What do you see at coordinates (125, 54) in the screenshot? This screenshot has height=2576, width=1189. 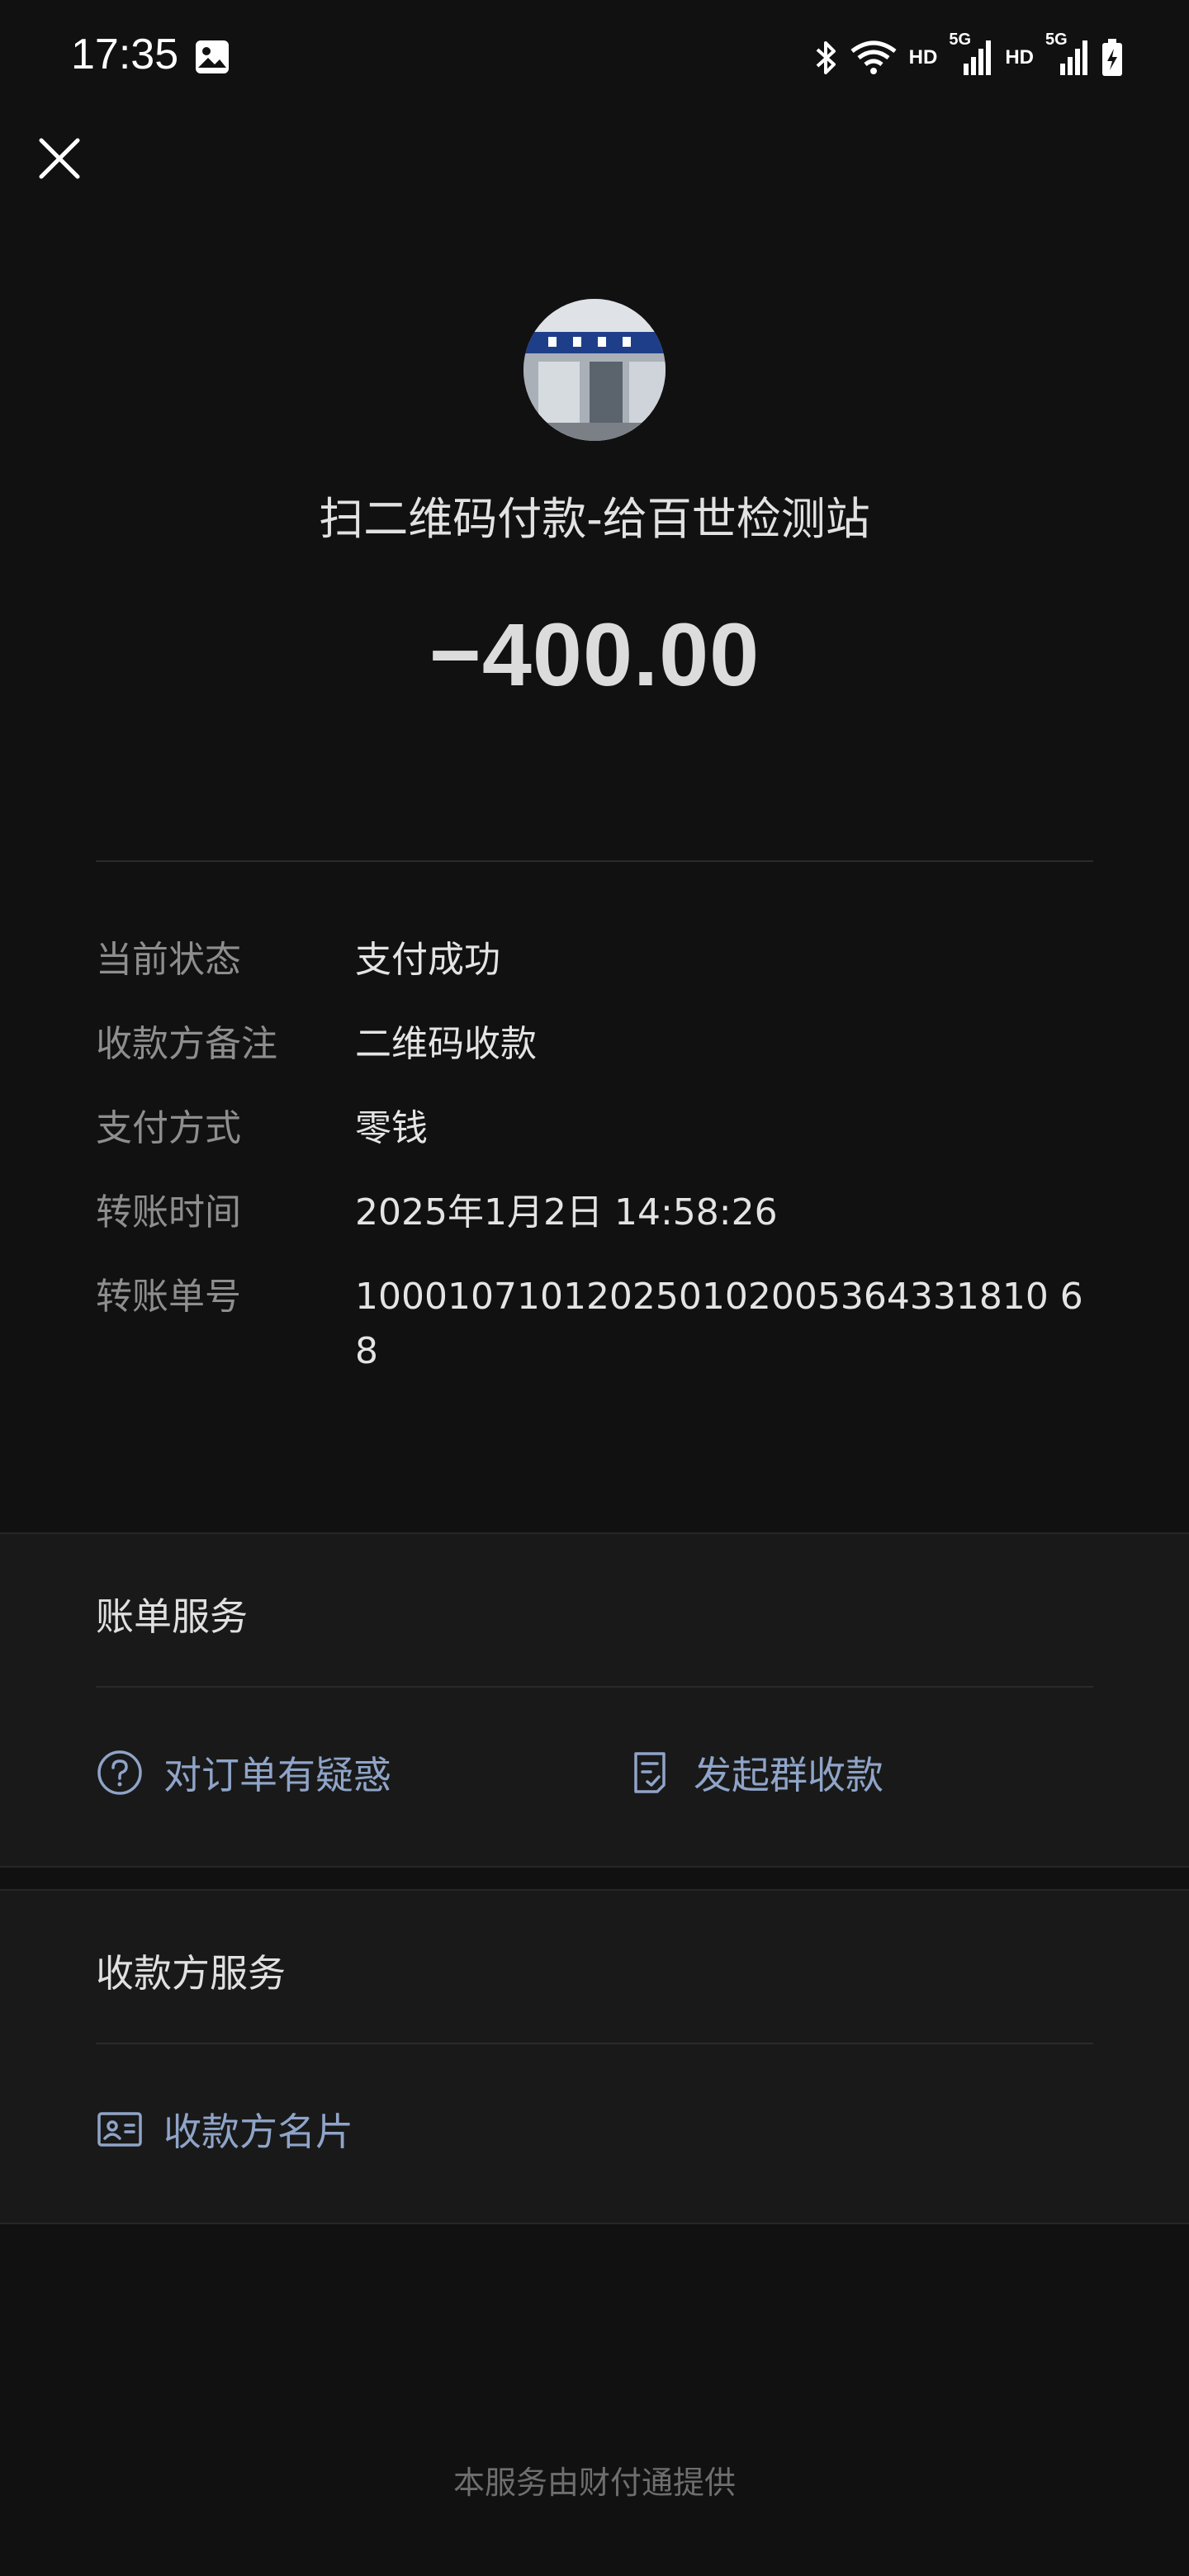 I see `status-time: 17:35` at bounding box center [125, 54].